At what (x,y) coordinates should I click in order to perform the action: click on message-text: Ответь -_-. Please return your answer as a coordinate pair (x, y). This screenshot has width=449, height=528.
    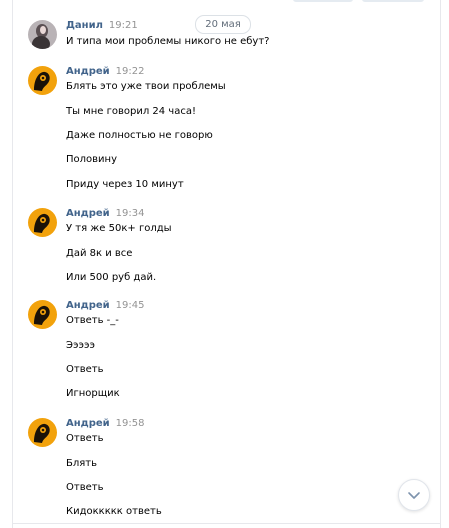
    Looking at the image, I should click on (92, 320).